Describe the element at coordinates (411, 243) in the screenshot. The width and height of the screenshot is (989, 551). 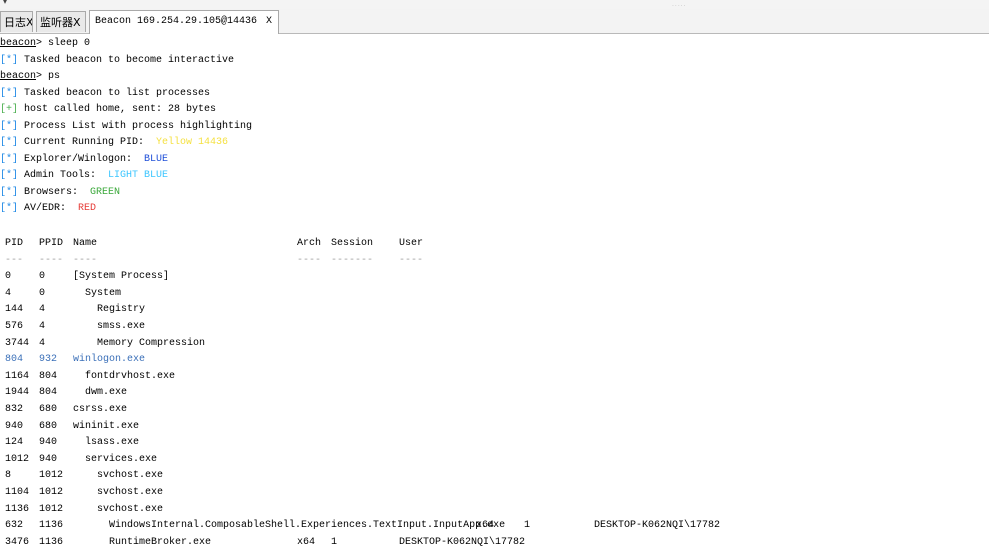
I see `header-user: User` at that location.